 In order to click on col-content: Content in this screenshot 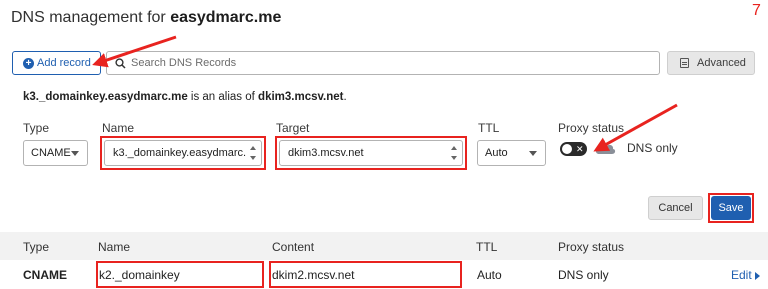, I will do `click(293, 247)`.